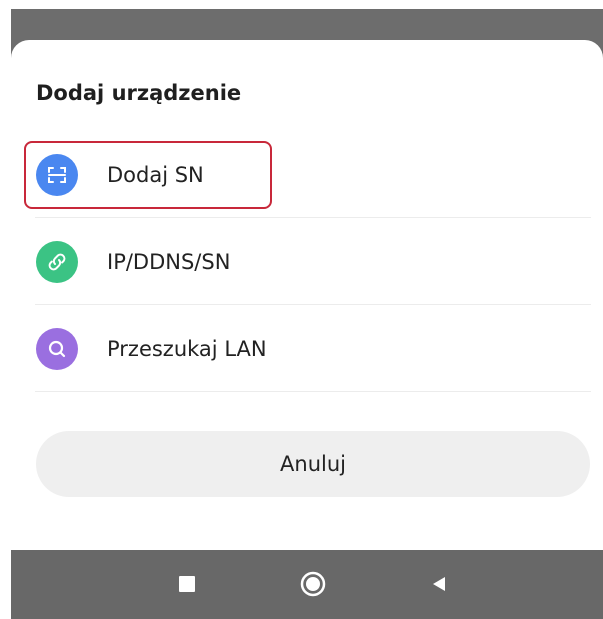 The height and width of the screenshot is (619, 603). Describe the element at coordinates (139, 93) in the screenshot. I see `sheet-title: Dodaj urządzenie` at that location.